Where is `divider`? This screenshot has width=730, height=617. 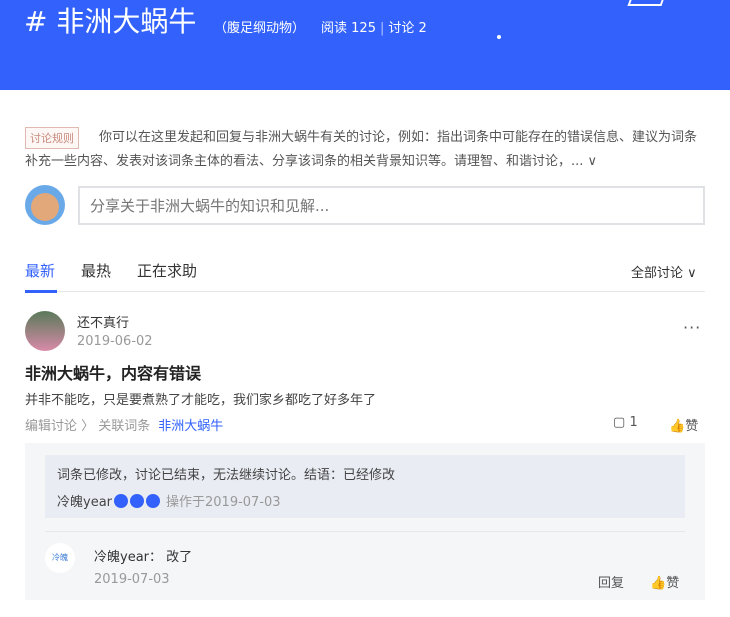 divider is located at coordinates (365, 531).